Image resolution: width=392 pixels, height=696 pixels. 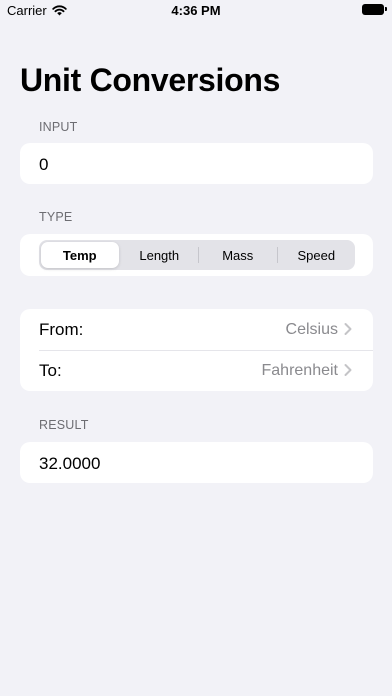 What do you see at coordinates (196, 163) in the screenshot?
I see `input-card: 0` at bounding box center [196, 163].